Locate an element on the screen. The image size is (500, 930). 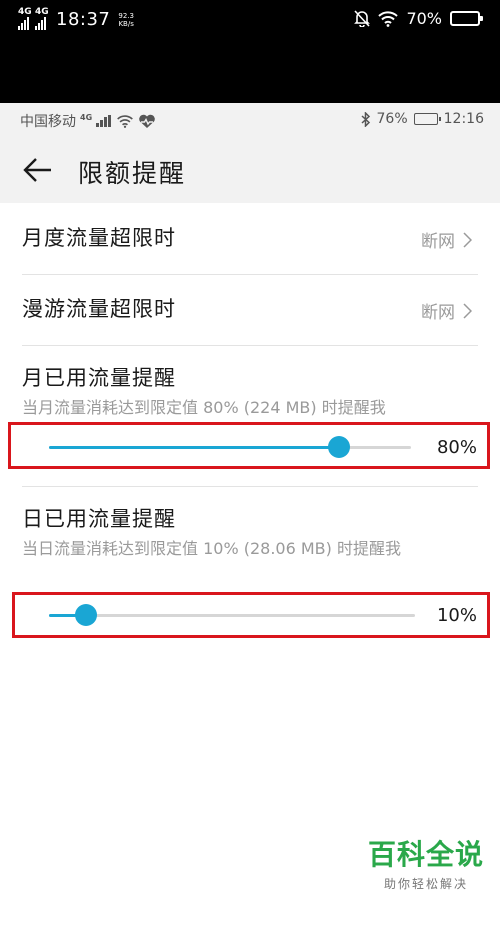
back-arrow-icon is located at coordinates (38, 170).